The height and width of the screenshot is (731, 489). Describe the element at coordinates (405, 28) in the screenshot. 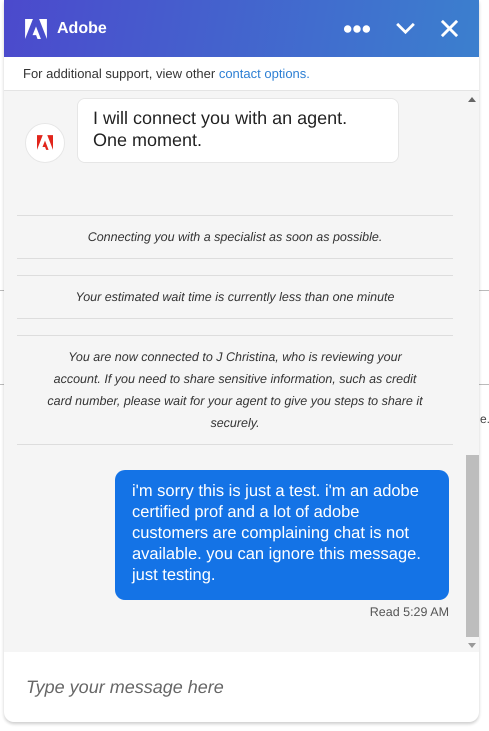

I see `chevron-down-icon` at that location.